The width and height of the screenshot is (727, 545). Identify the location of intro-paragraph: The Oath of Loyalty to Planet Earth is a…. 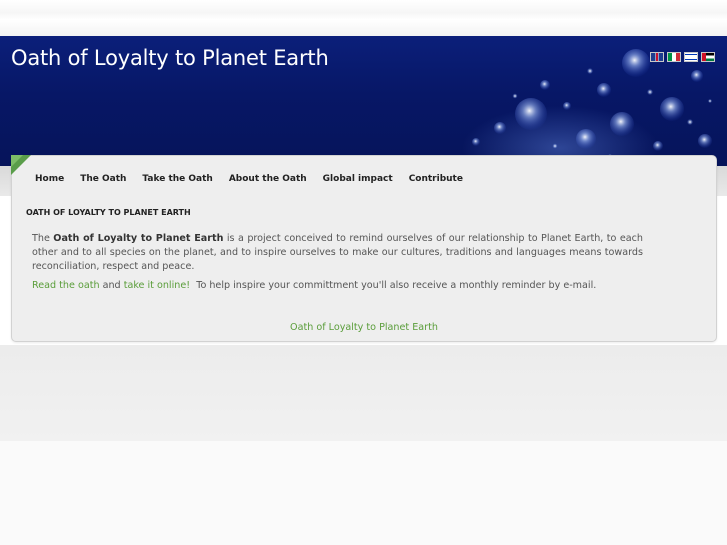
(337, 253).